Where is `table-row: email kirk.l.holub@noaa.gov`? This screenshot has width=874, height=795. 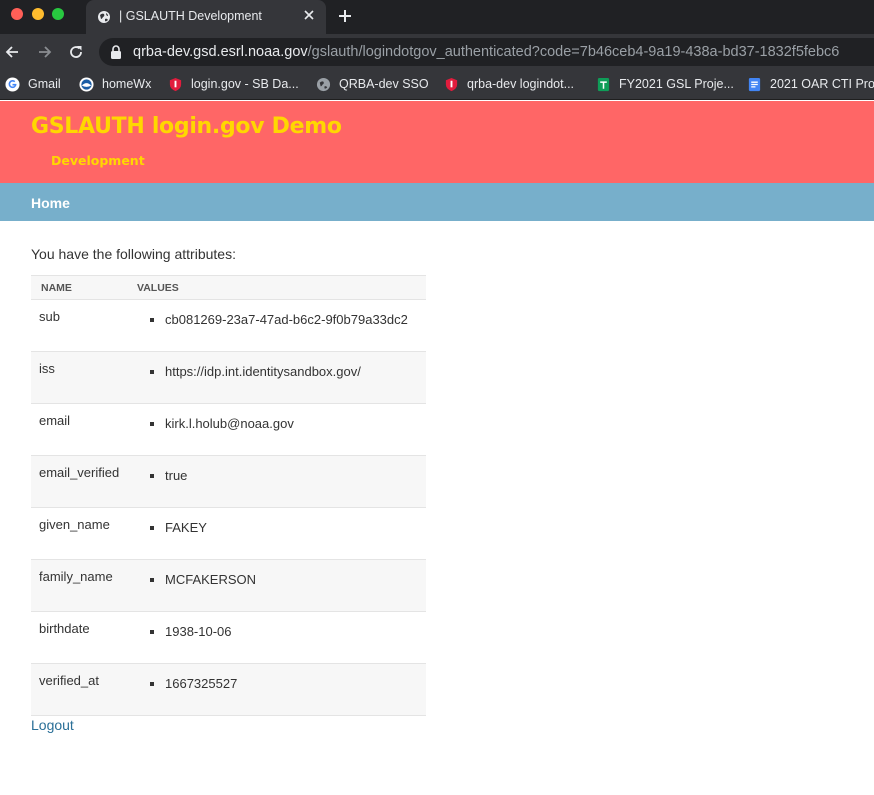 table-row: email kirk.l.holub@noaa.gov is located at coordinates (228, 429).